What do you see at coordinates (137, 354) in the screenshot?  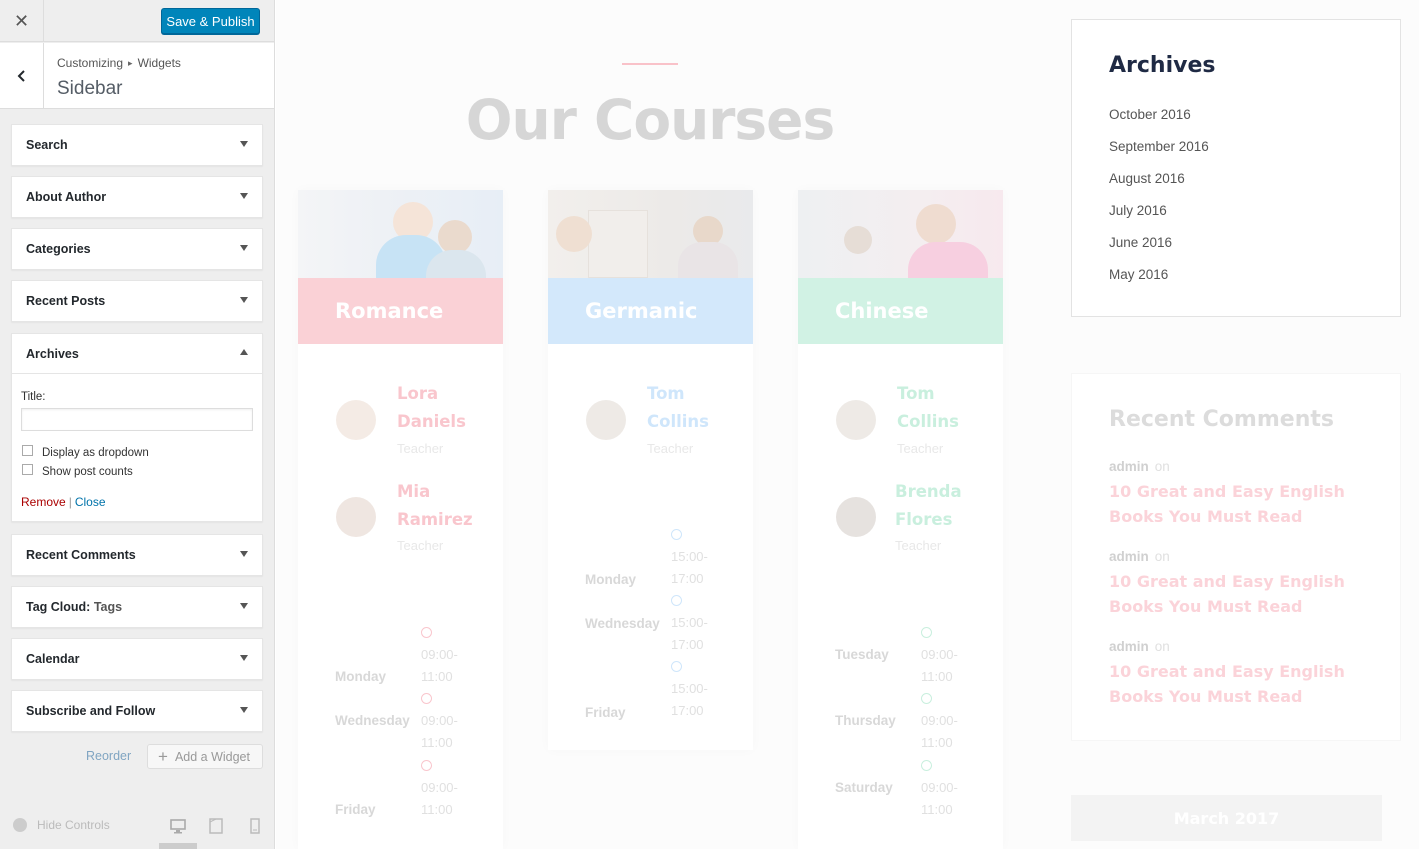 I see `widget-title: Archives` at bounding box center [137, 354].